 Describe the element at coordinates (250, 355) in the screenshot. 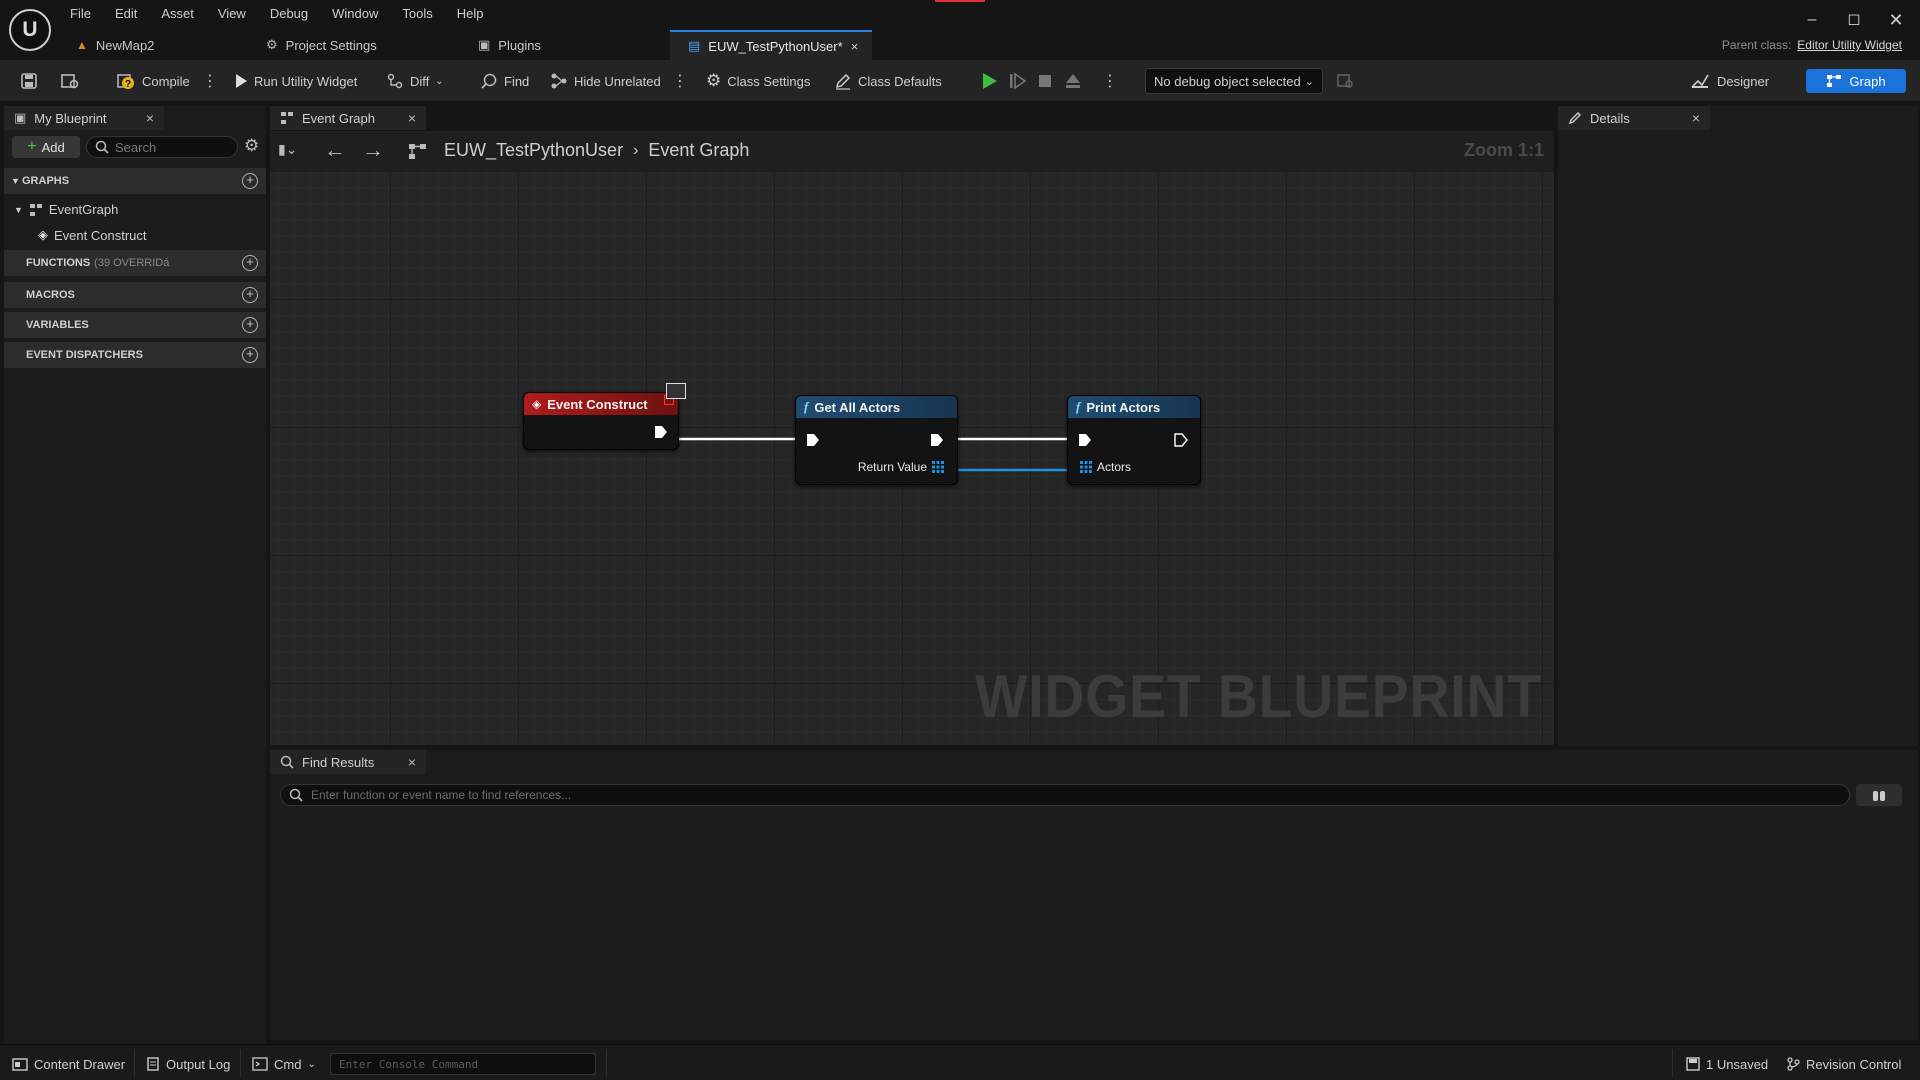

I see `add-dispatcher-icon: +` at that location.